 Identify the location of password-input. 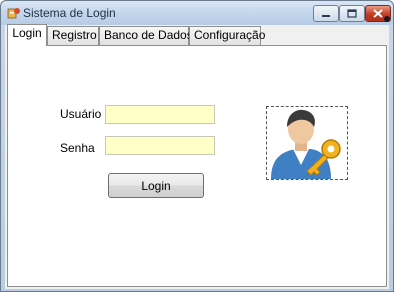
(160, 145).